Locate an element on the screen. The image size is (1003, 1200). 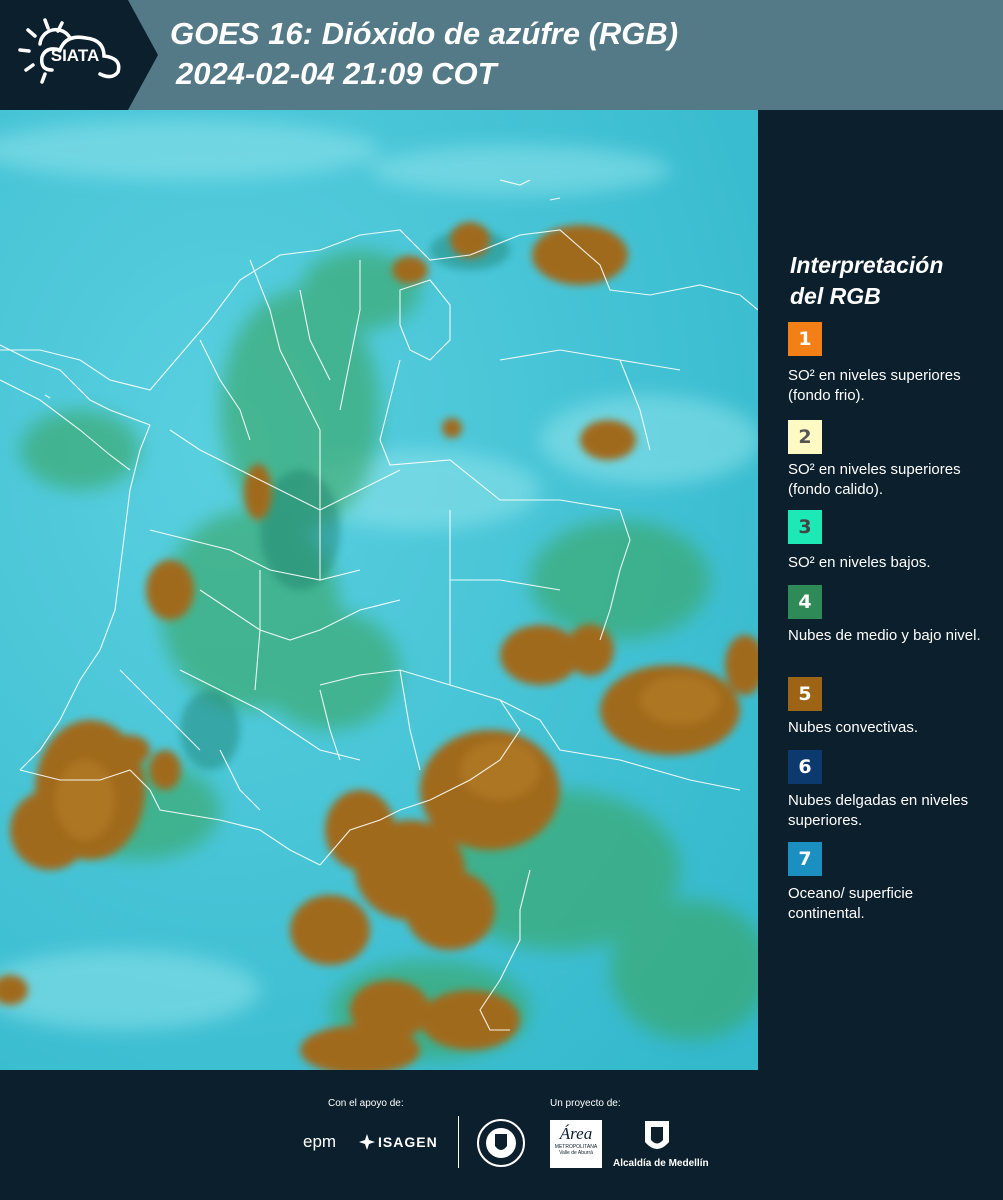
legend-number-2: 2 is located at coordinates (805, 437).